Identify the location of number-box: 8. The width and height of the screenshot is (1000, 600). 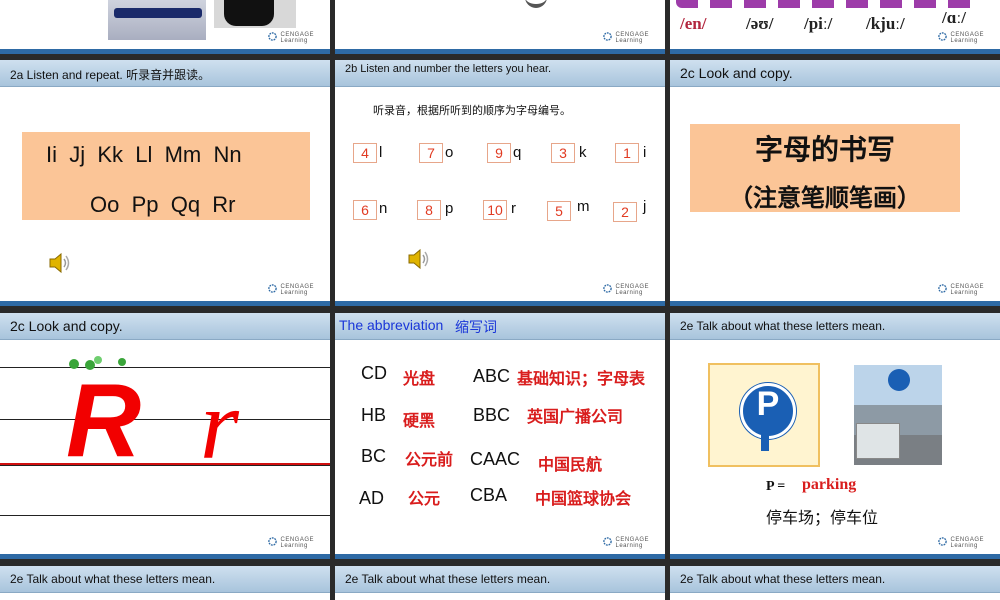
(429, 210).